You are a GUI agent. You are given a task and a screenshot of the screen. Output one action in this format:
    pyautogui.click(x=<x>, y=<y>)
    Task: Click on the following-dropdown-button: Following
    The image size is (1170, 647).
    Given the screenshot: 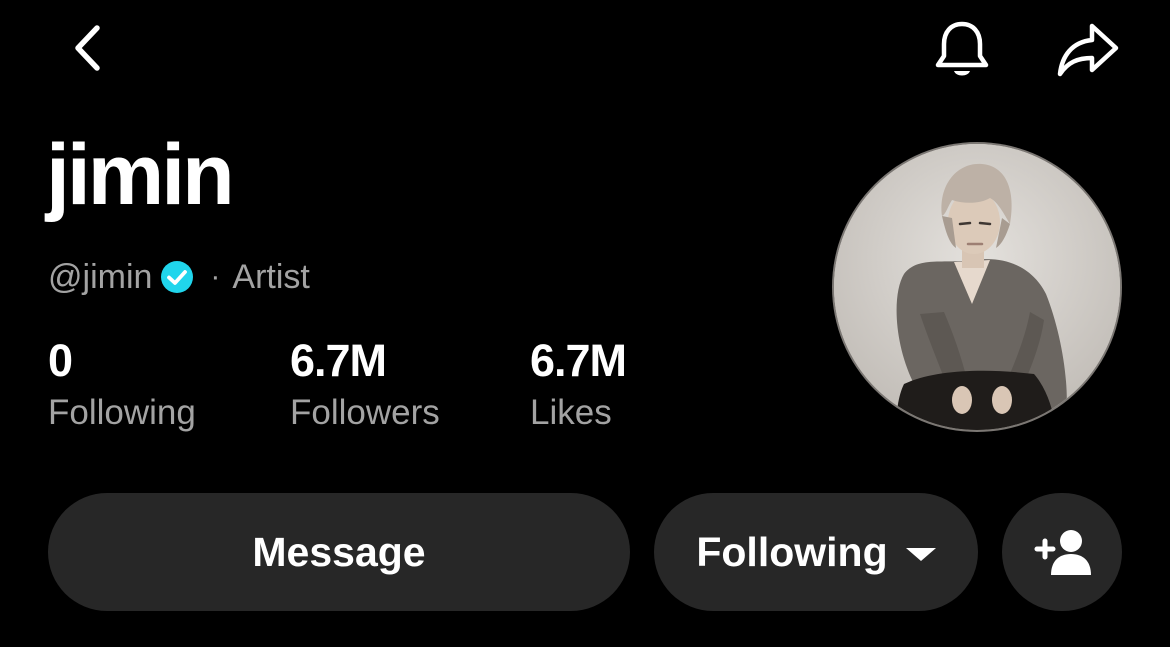 What is the action you would take?
    pyautogui.click(x=816, y=552)
    